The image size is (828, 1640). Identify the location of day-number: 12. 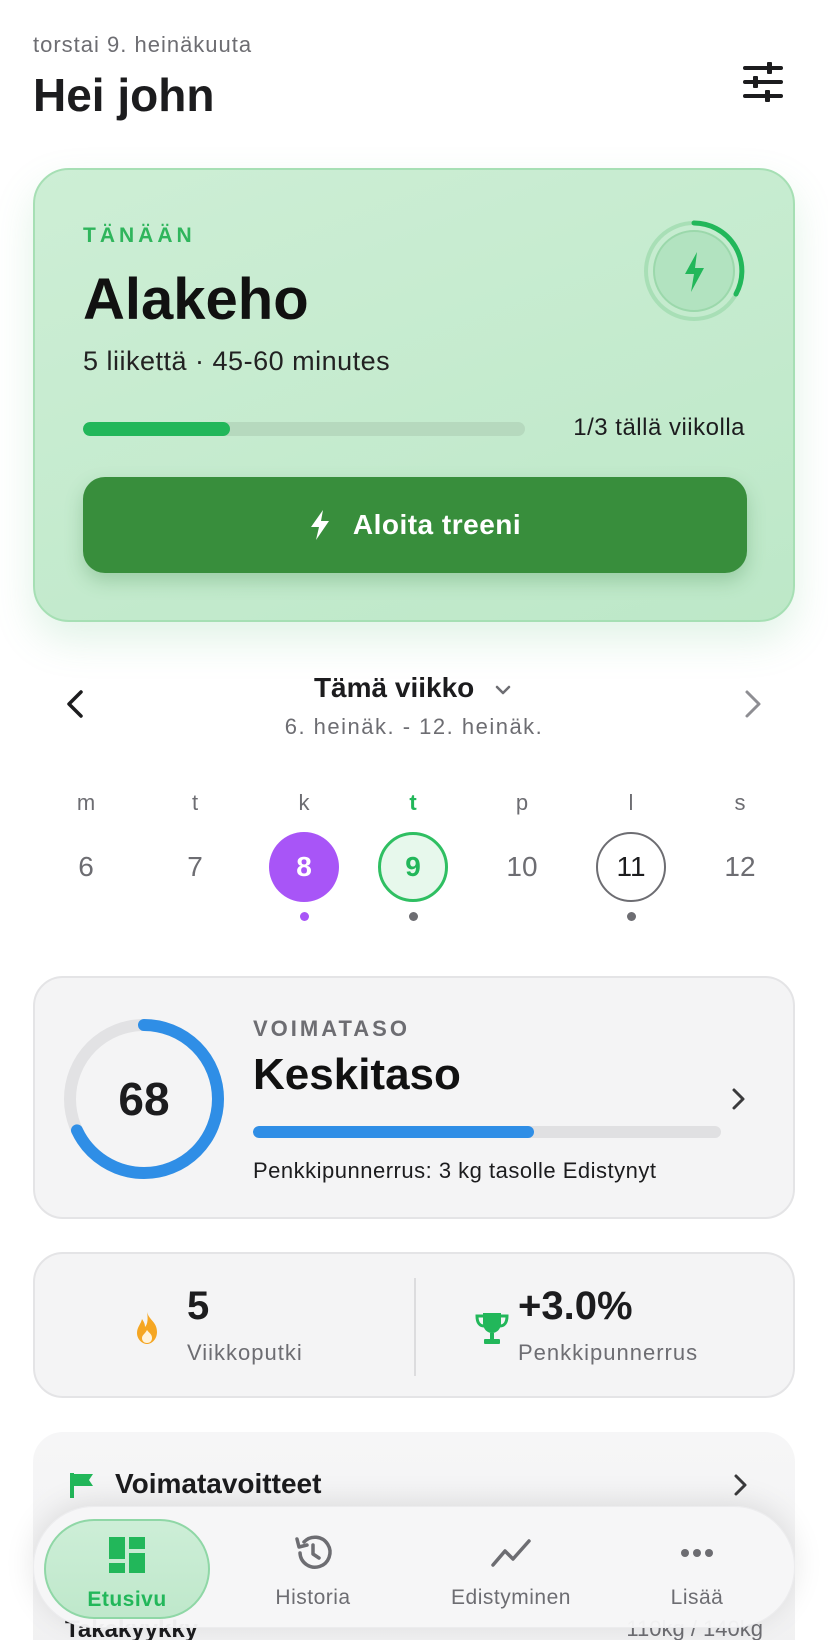
(740, 867).